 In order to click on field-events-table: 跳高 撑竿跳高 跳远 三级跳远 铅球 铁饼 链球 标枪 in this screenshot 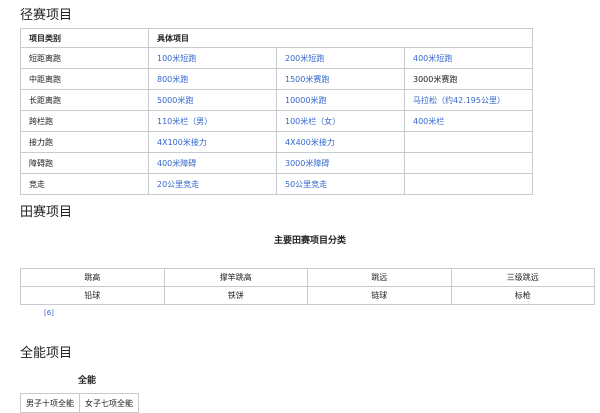, I will do `click(307, 286)`.